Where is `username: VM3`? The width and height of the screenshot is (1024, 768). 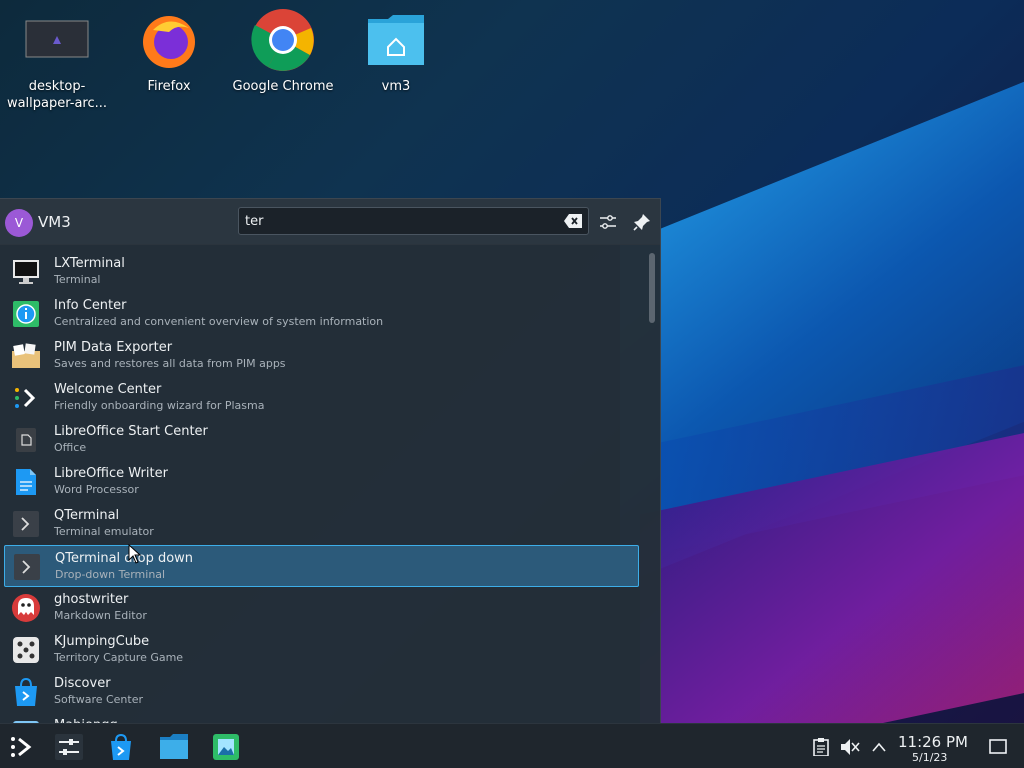
username: VM3 is located at coordinates (54, 222).